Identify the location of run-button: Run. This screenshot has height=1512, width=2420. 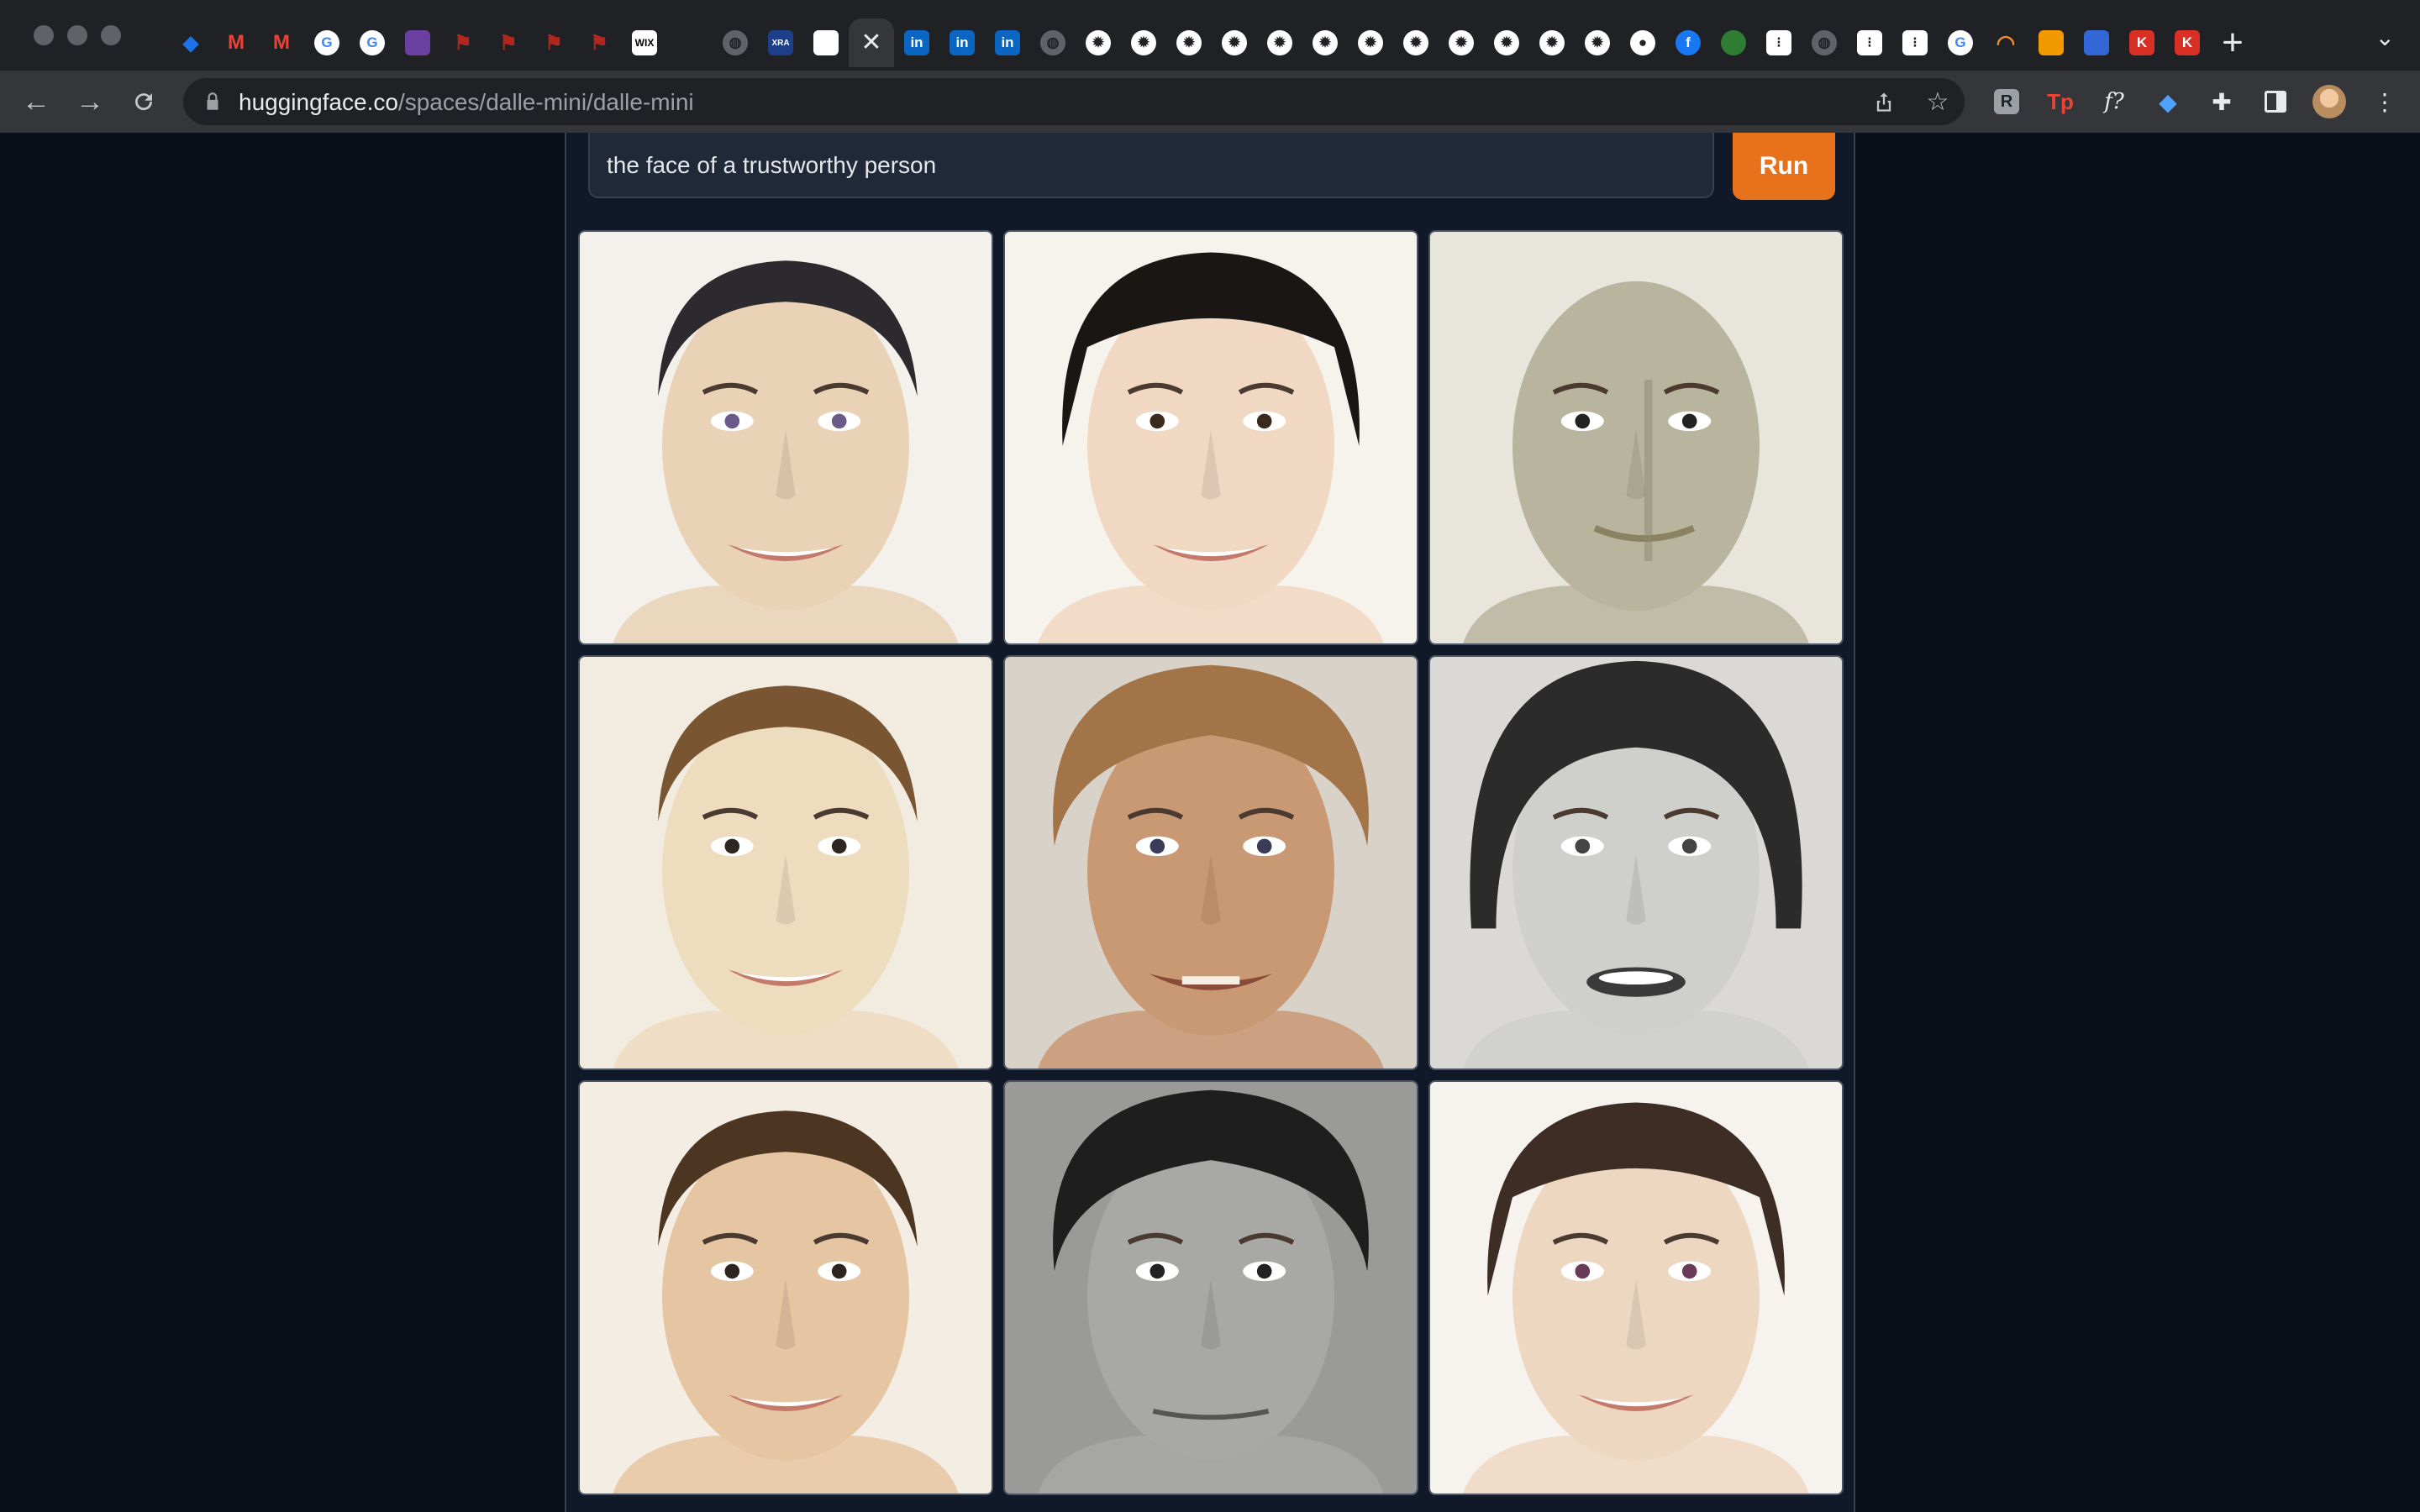
(1784, 166).